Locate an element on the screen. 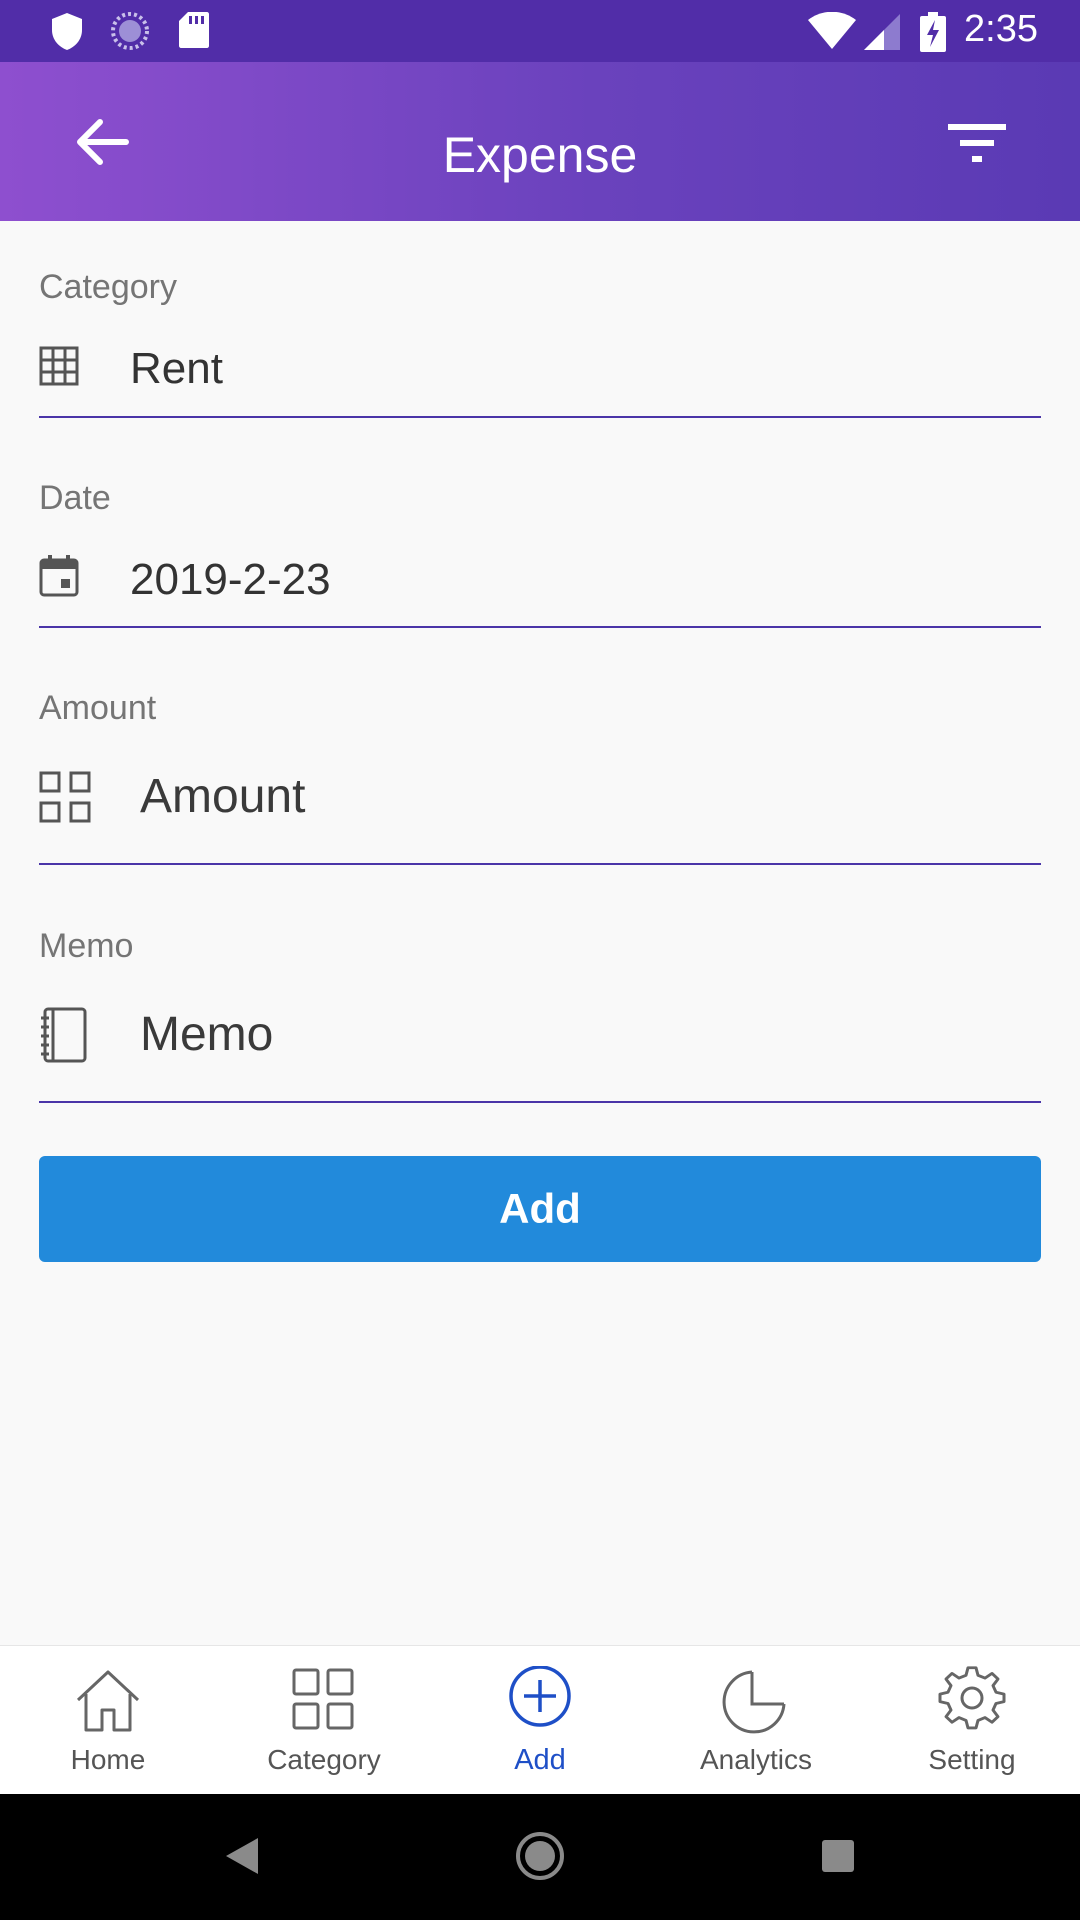 The width and height of the screenshot is (1080, 1920). amount-field: Amount is located at coordinates (540, 774).